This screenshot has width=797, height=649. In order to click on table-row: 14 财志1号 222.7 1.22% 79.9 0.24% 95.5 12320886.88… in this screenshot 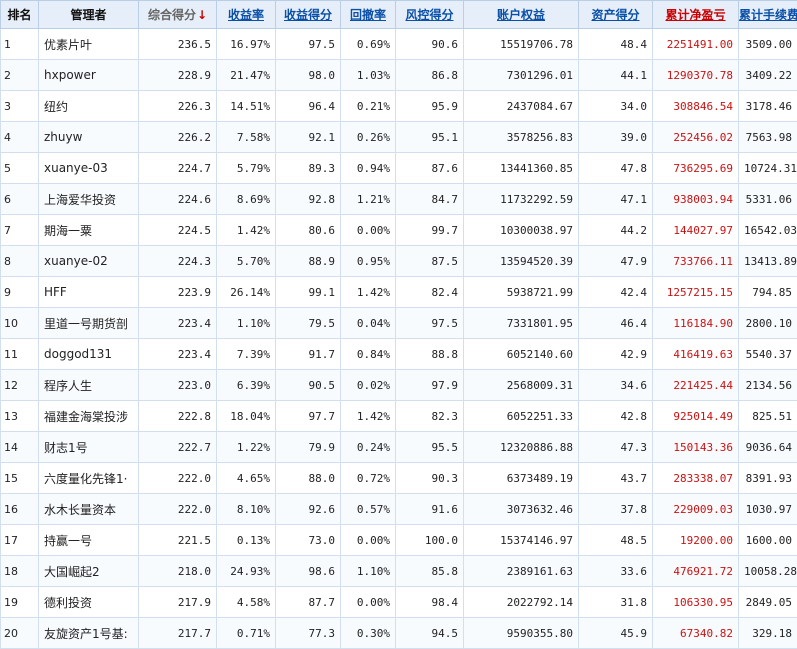, I will do `click(398, 447)`.